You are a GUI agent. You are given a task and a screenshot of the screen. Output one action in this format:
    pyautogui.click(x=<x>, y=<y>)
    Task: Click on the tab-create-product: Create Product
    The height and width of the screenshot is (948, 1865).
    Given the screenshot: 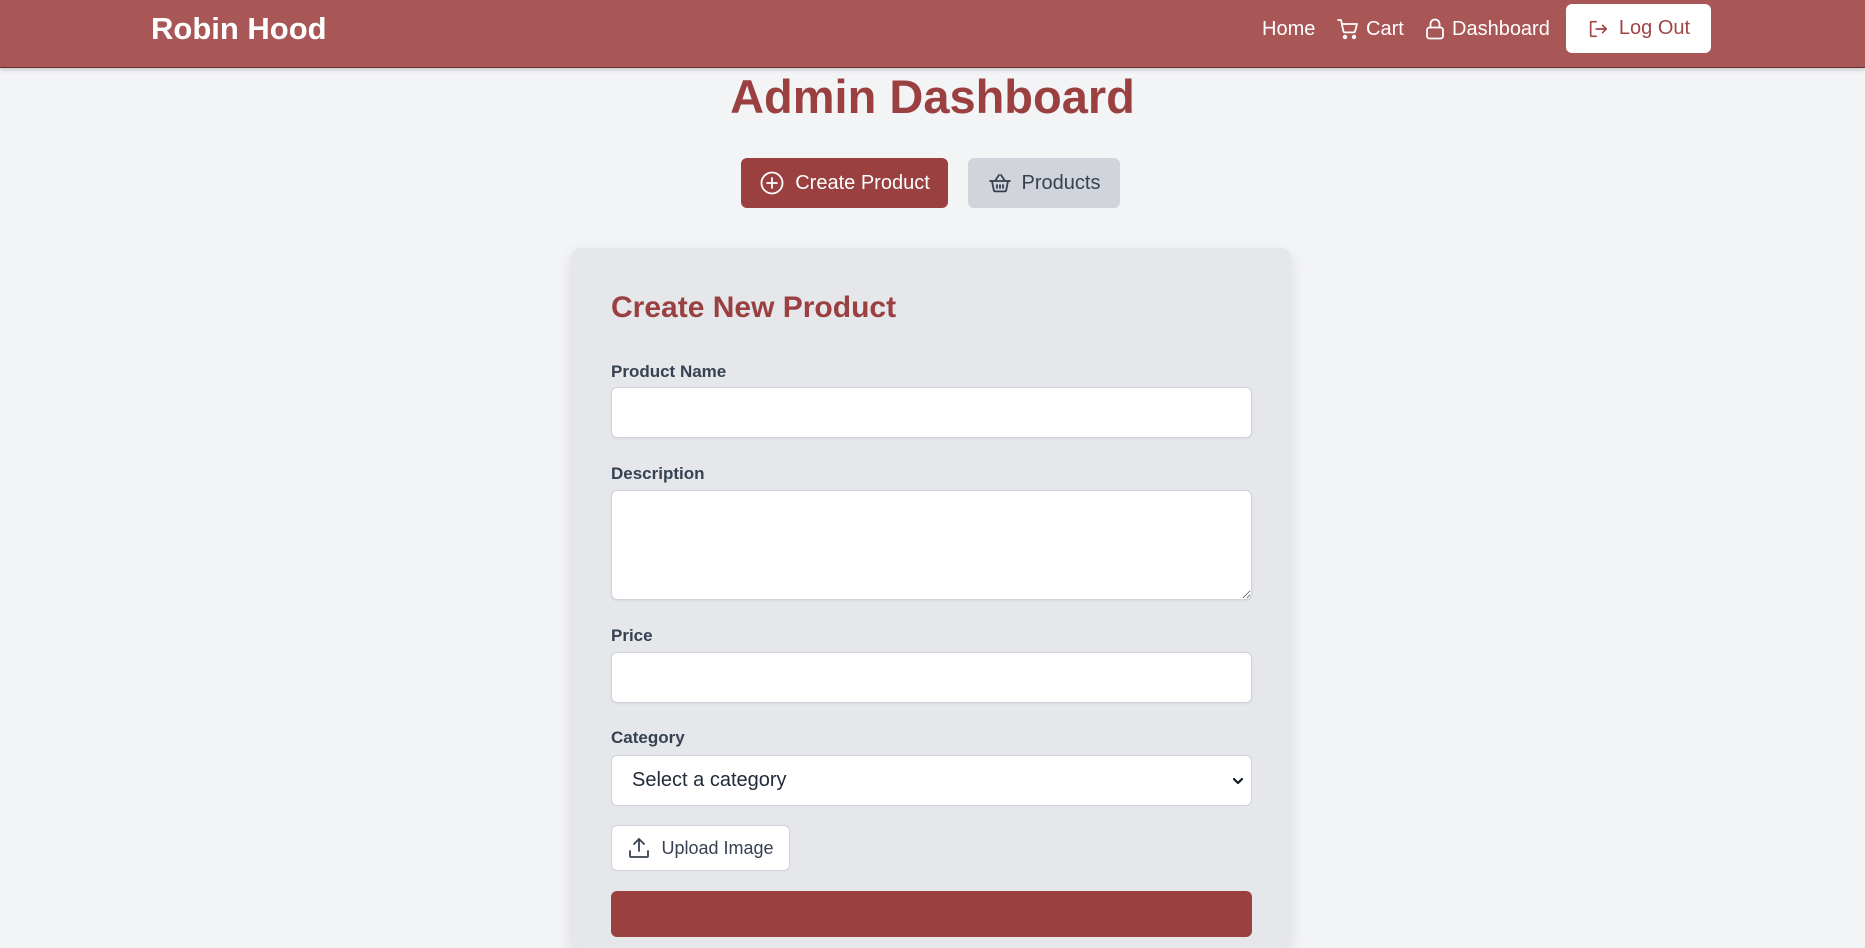 What is the action you would take?
    pyautogui.click(x=844, y=183)
    